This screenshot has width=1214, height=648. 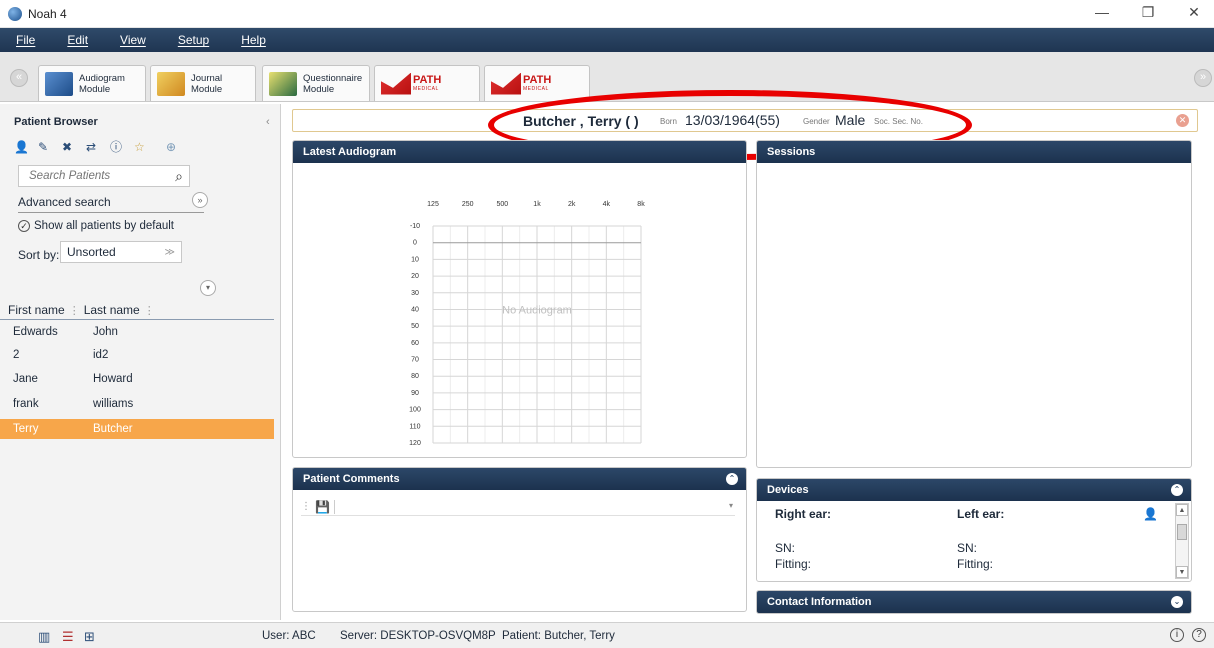 I want to click on advanced-search-link: Advanced search, so click(x=64, y=202).